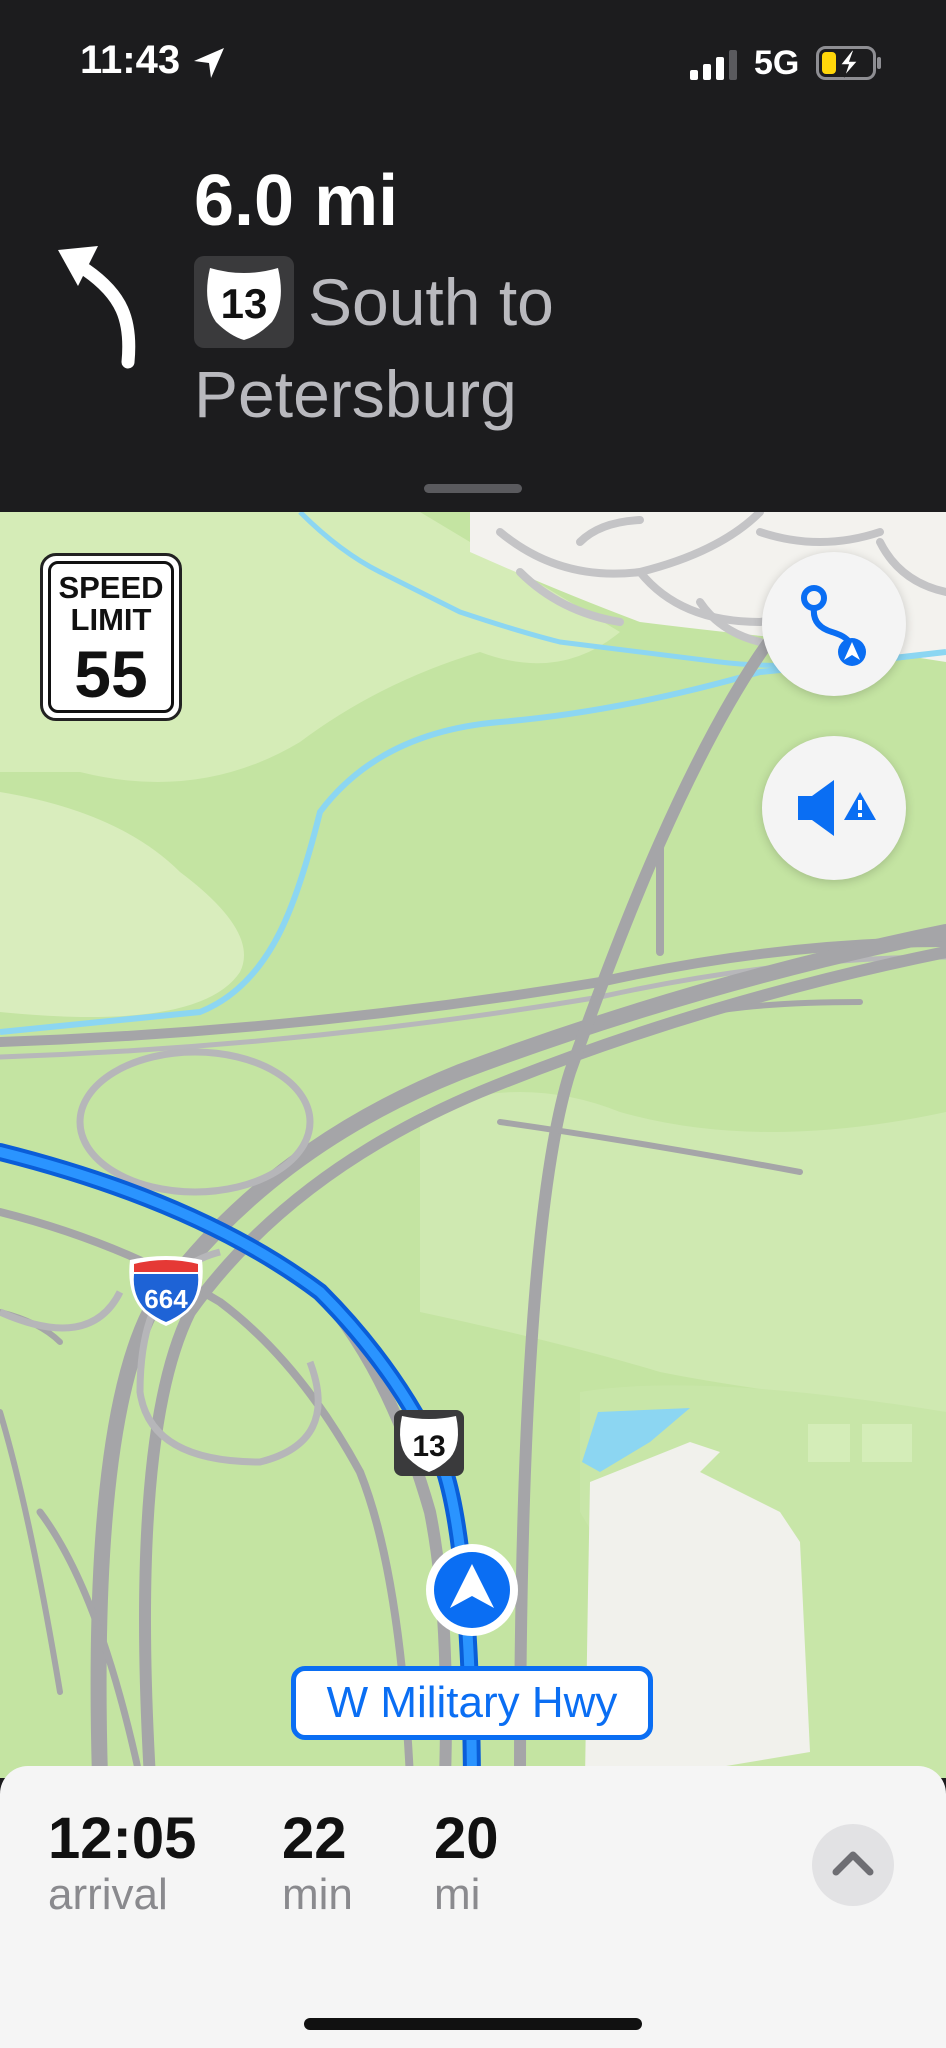 The image size is (946, 2048). What do you see at coordinates (544, 348) in the screenshot?
I see `maneuver-instruction: 13 South to Petersburg` at bounding box center [544, 348].